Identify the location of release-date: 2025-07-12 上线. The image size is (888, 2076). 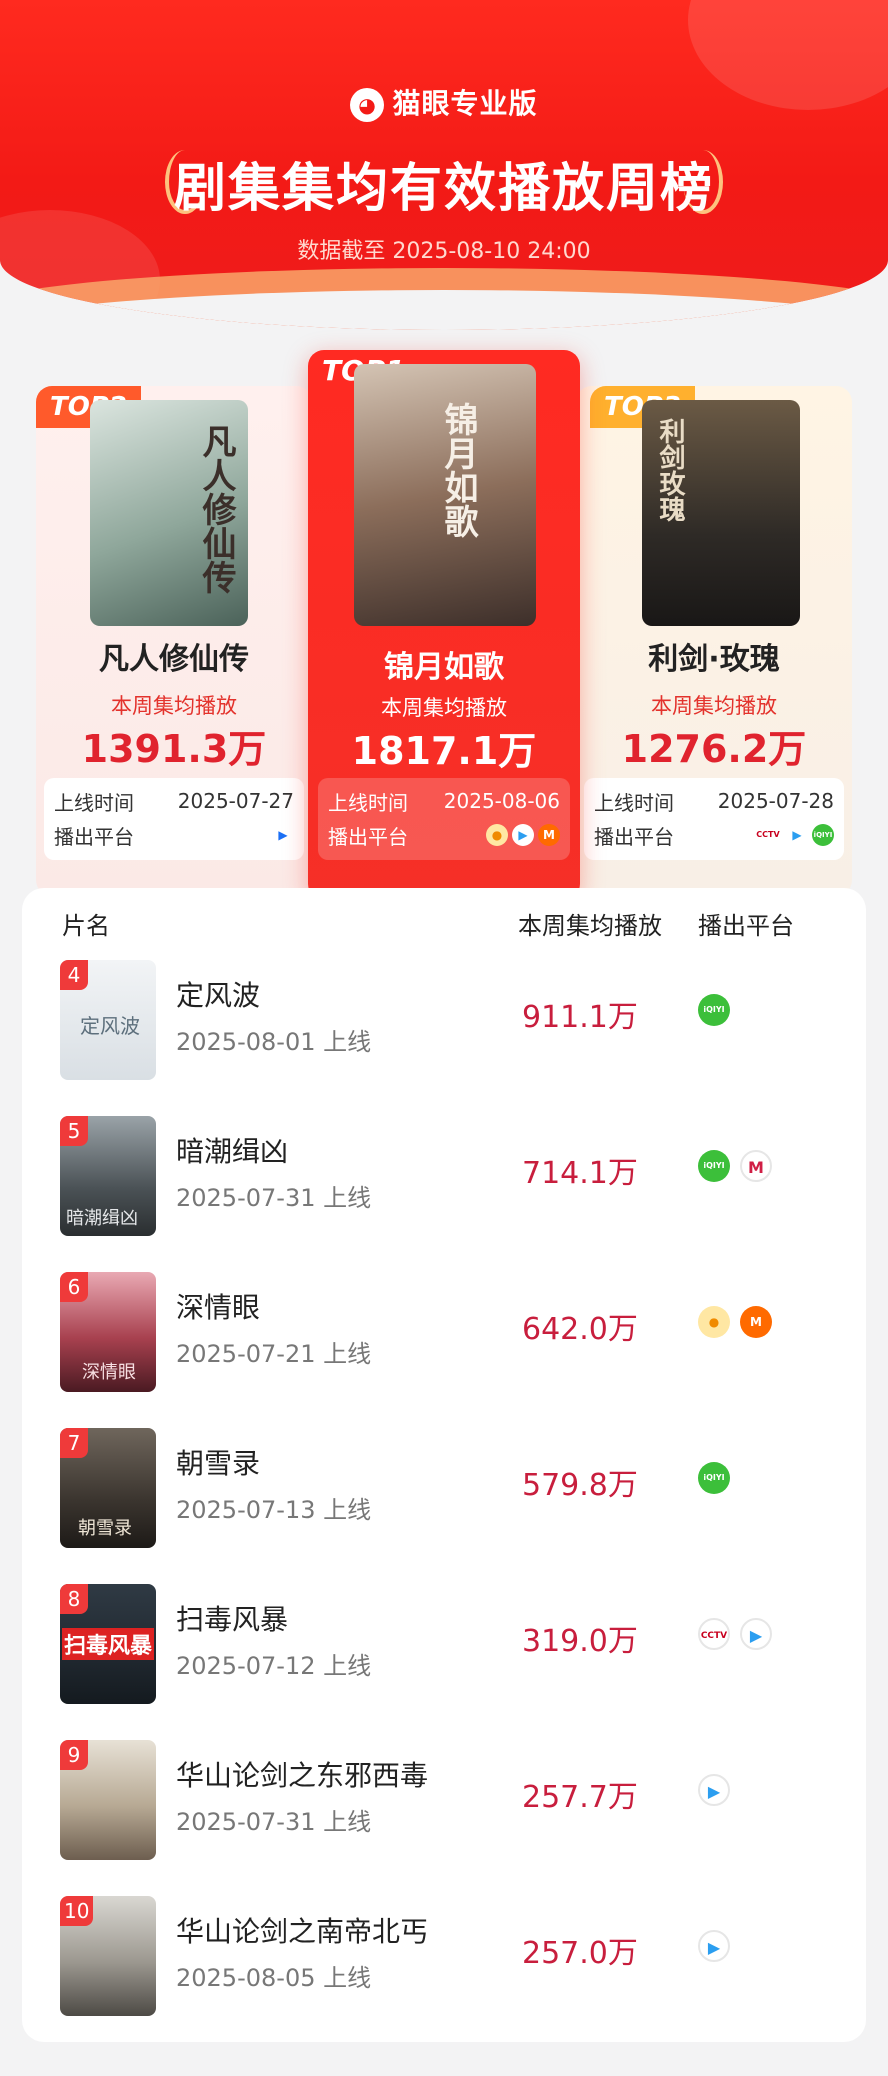
(274, 1666).